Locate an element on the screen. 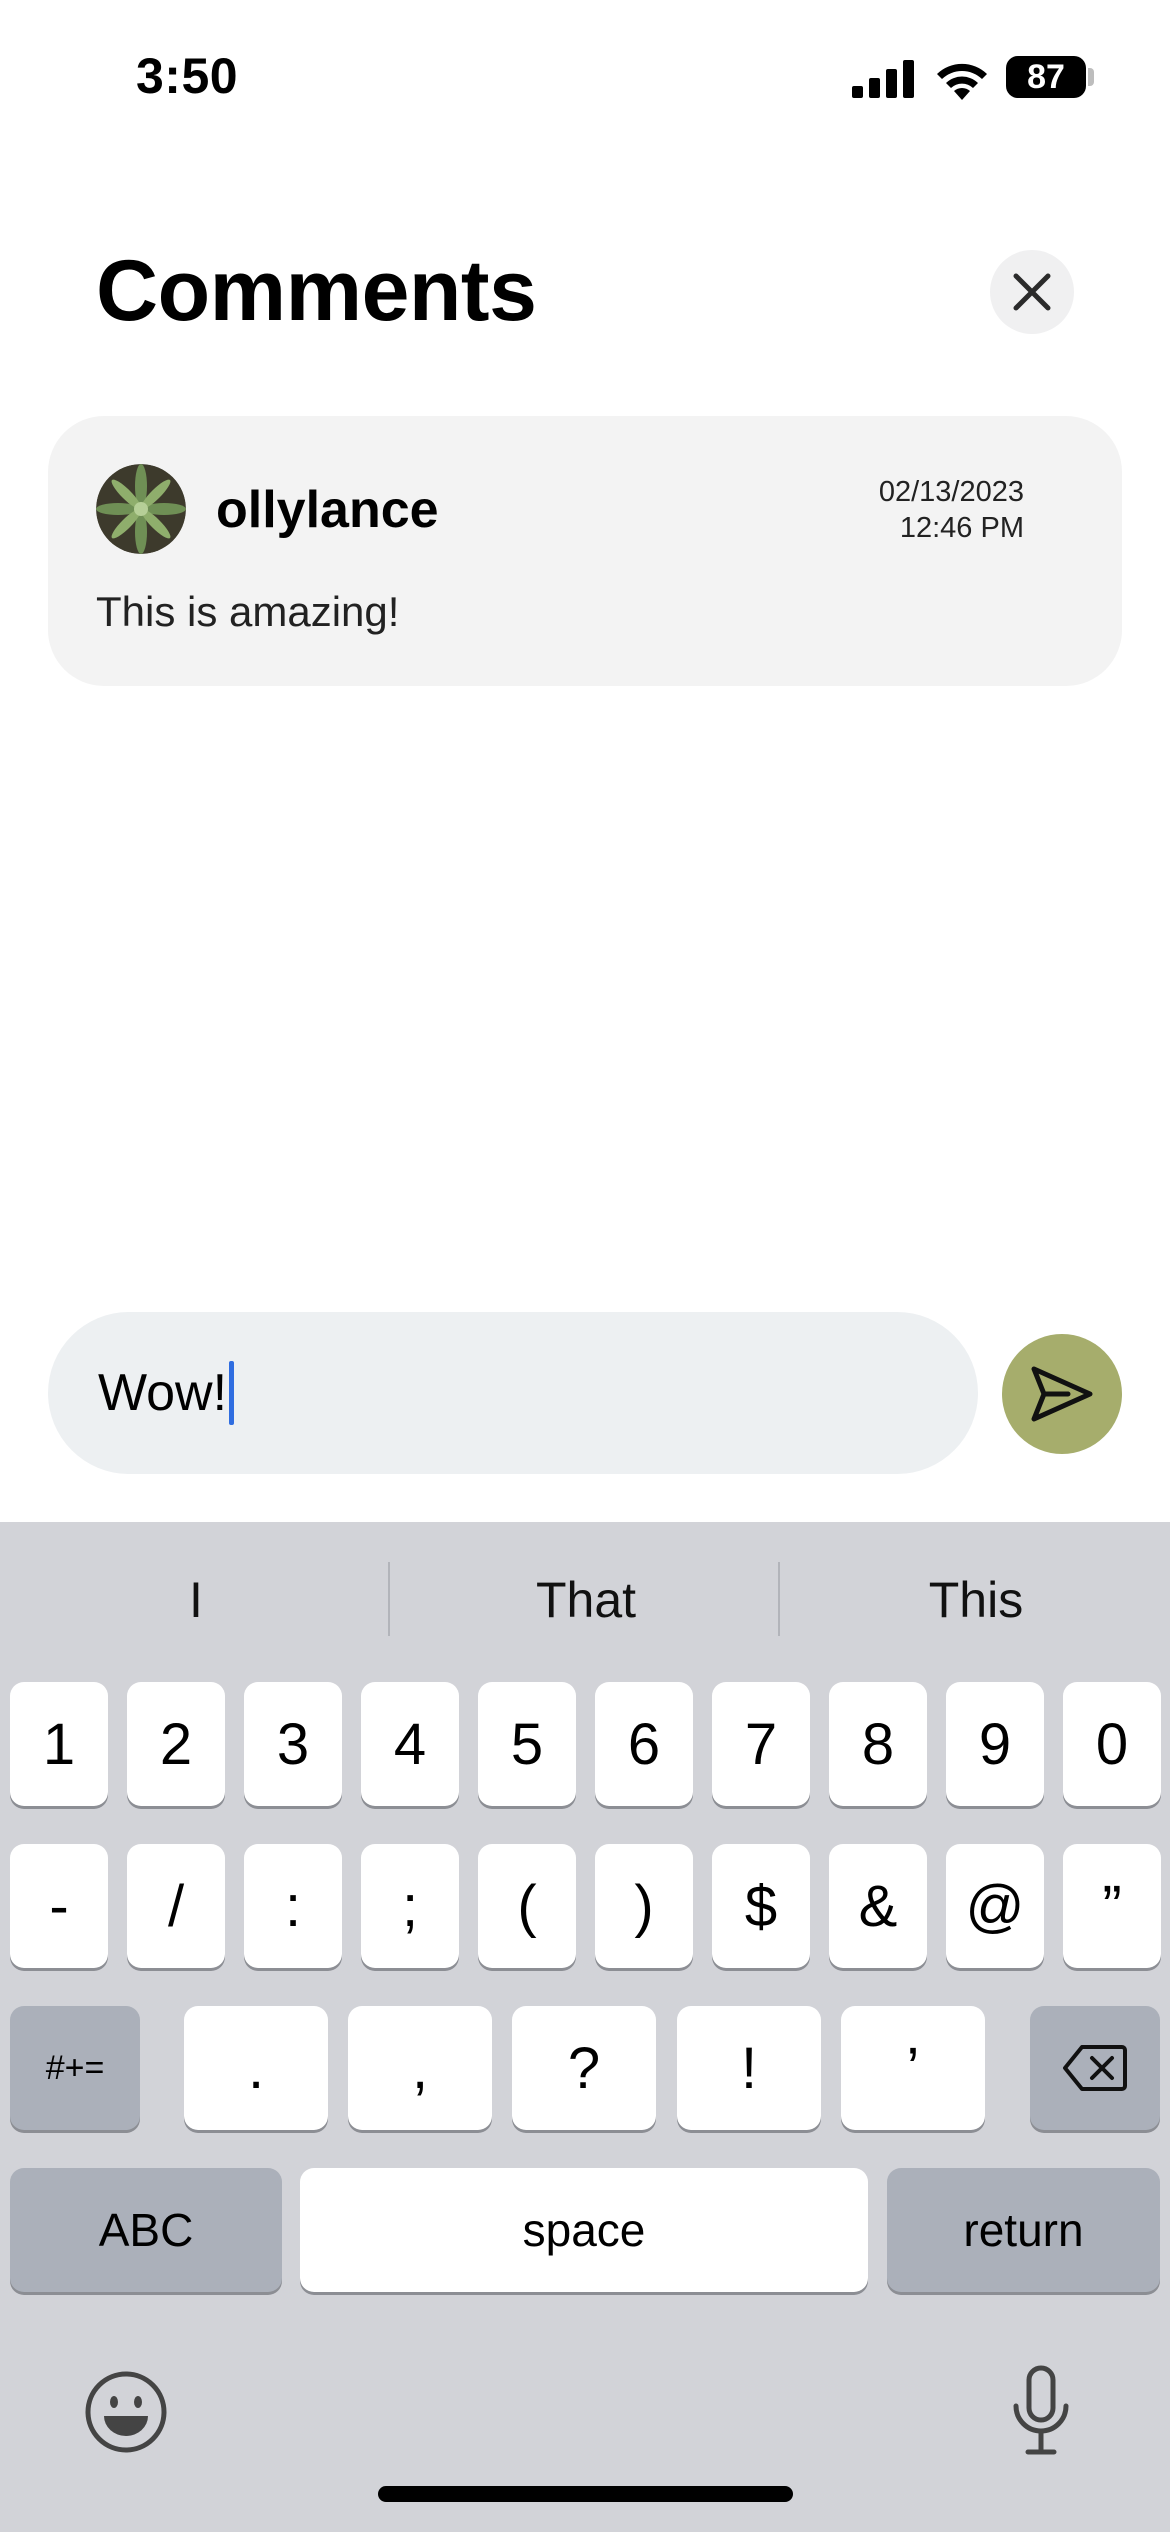 The height and width of the screenshot is (2532, 1170). delete-icon is located at coordinates (1095, 2068).